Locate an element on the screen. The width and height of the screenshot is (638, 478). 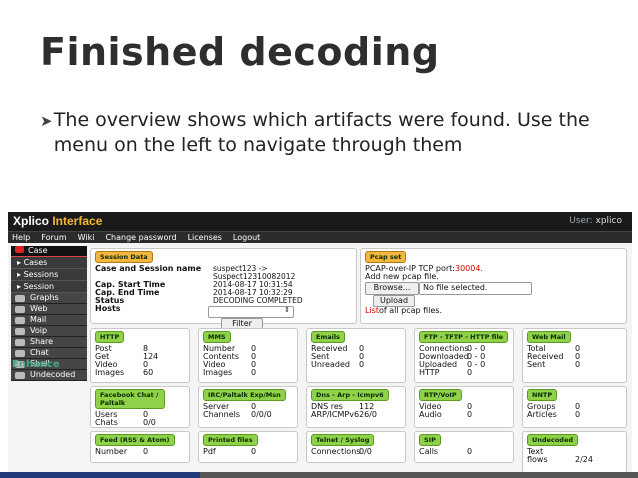
facebook-chat-header: Facebook Chat / Paltalk is located at coordinates (130, 399).